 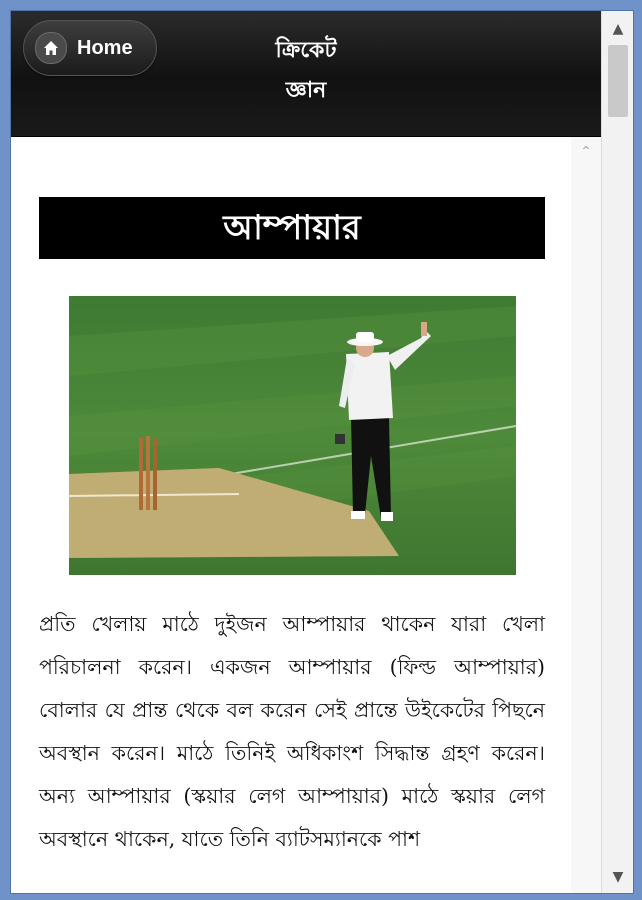 I want to click on scroll-up-icon: ▲, so click(x=617, y=29).